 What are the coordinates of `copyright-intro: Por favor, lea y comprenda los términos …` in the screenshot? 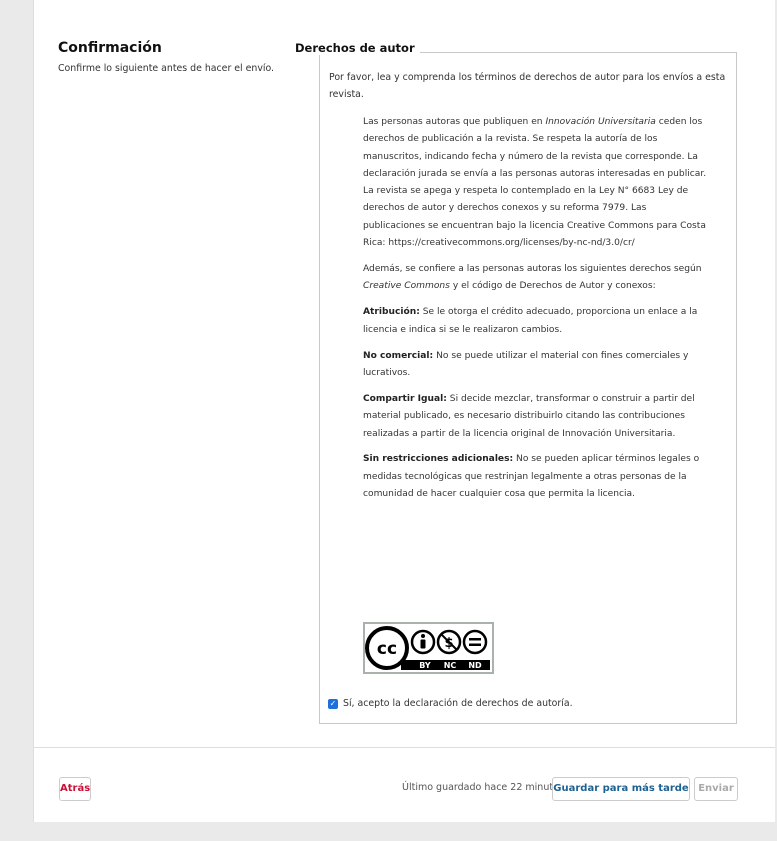 It's located at (527, 86).